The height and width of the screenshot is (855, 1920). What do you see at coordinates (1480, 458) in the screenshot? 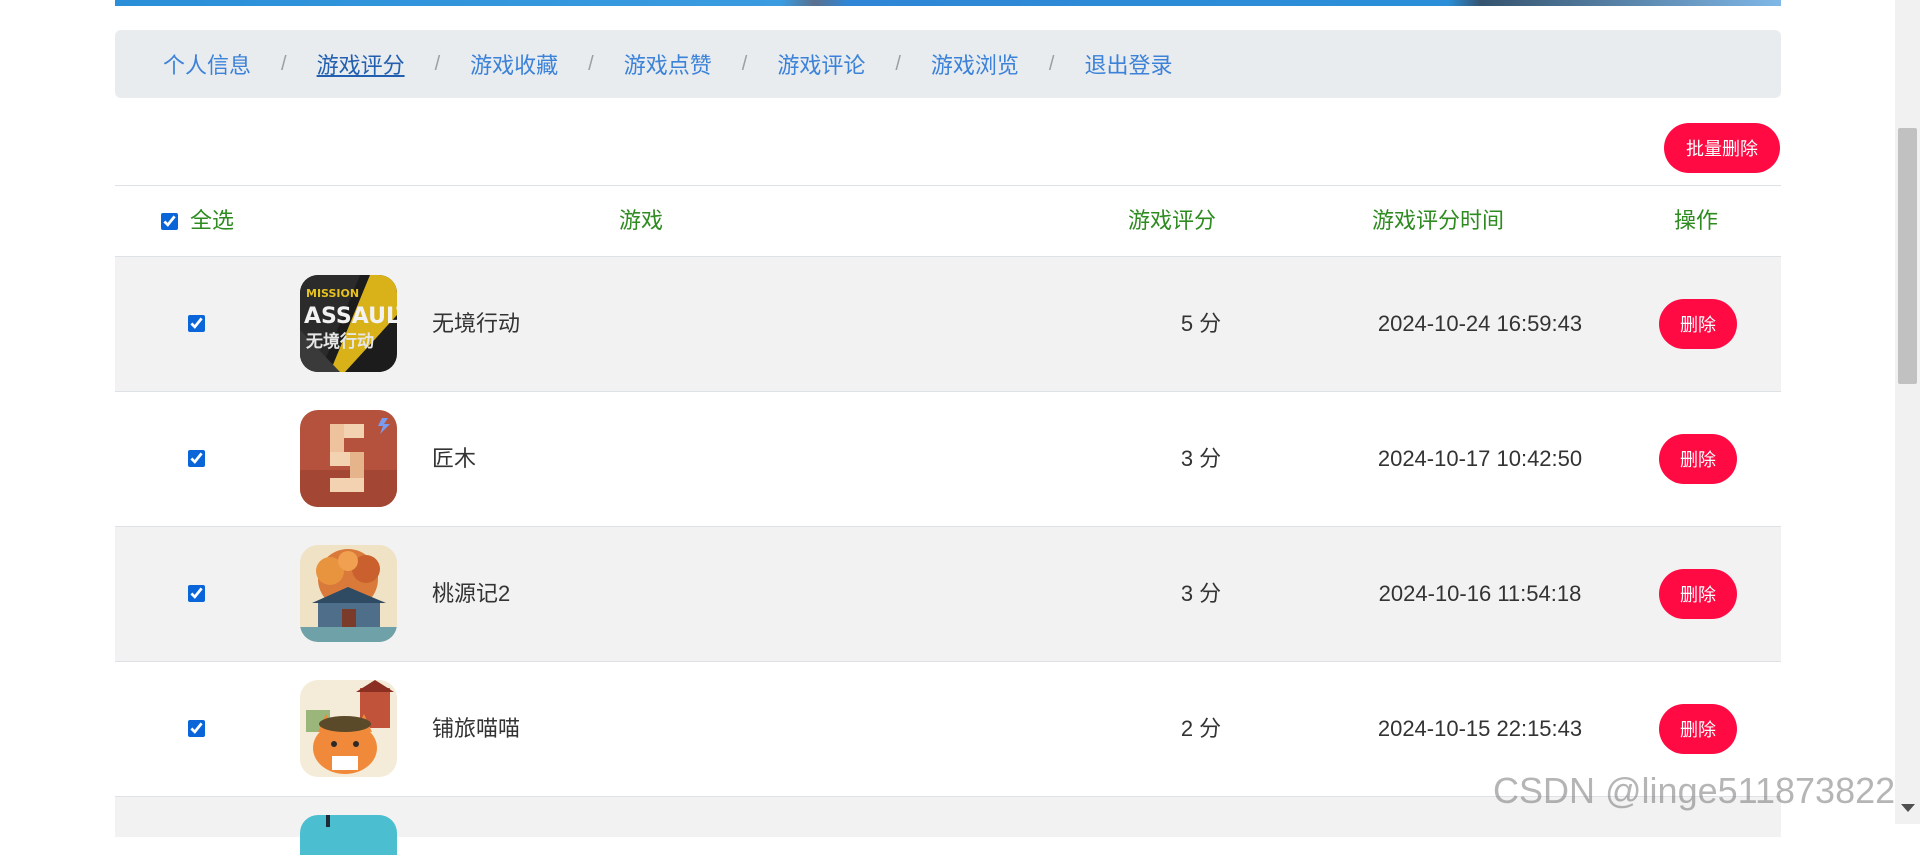
I see `rating-time: 2024-10-17 10:42:50` at bounding box center [1480, 458].